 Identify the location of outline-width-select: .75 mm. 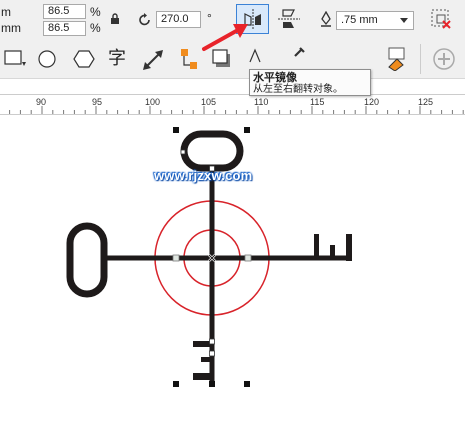
(375, 20).